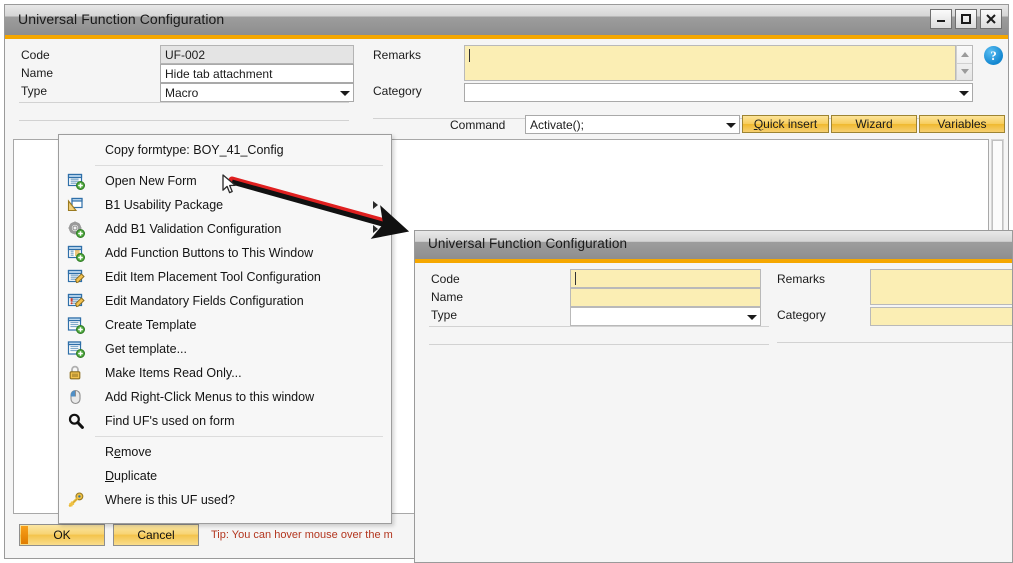  I want to click on menu-item: Edit Mandatory Fields Configuration, so click(225, 301).